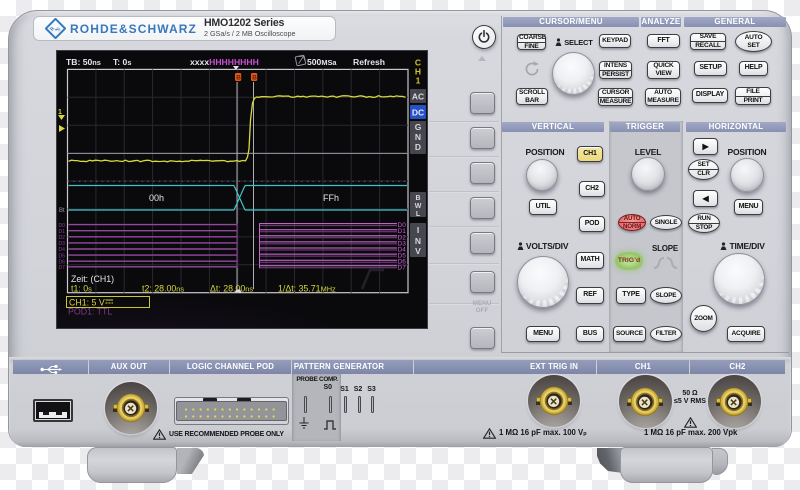 Image resolution: width=800 pixels, height=490 pixels. Describe the element at coordinates (81, 289) in the screenshot. I see `svg-text: t1: 0s` at that location.